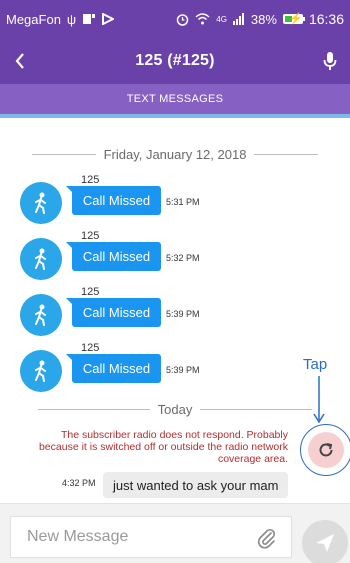 This screenshot has width=350, height=563. I want to click on date-separator-label: Friday, January 12, 2018, so click(175, 154).